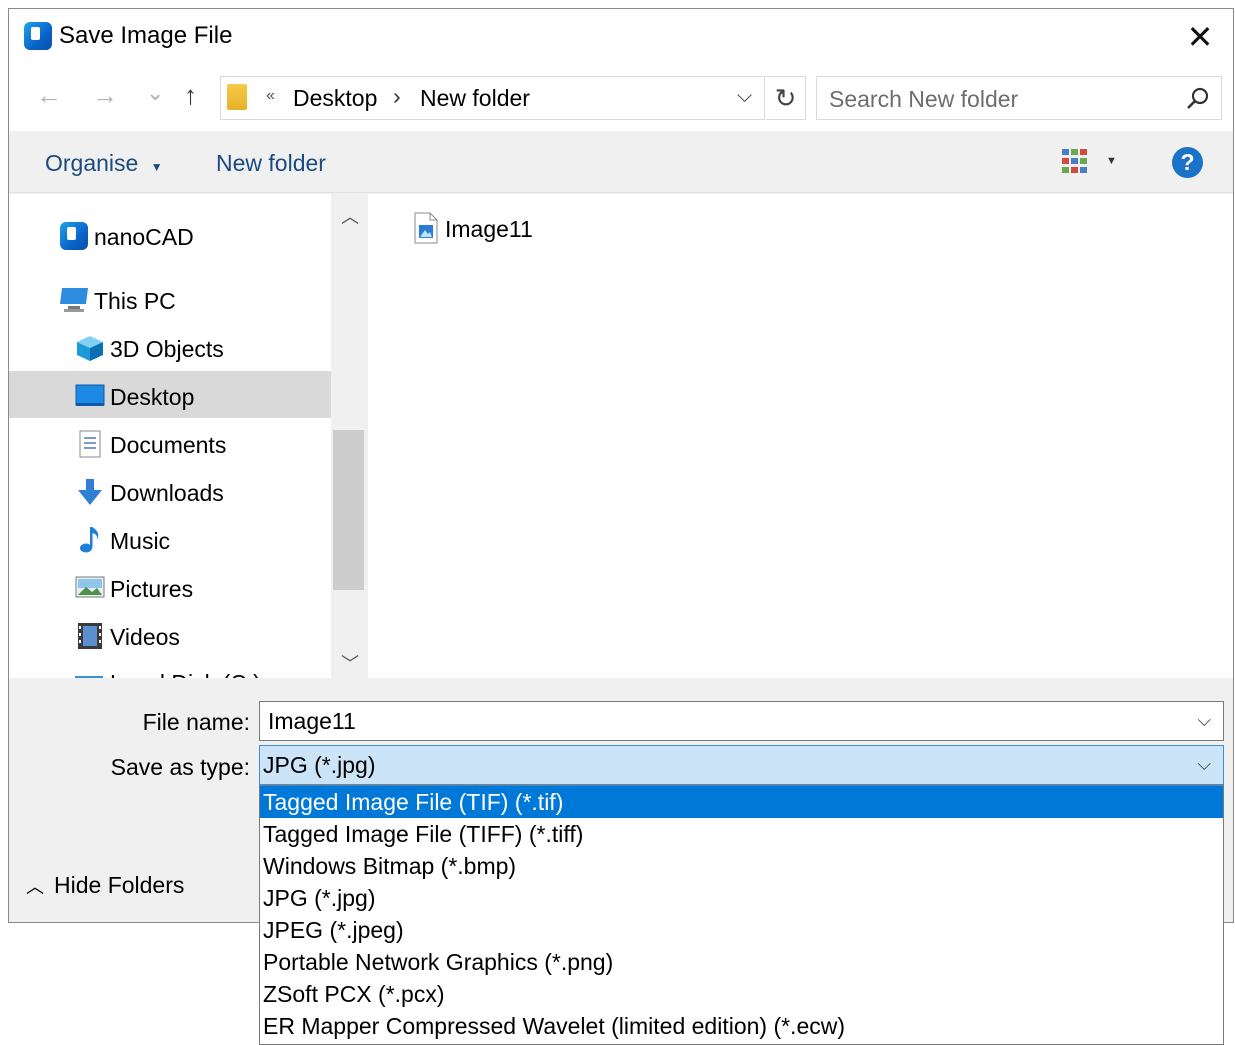 The height and width of the screenshot is (1045, 1235). What do you see at coordinates (156, 167) in the screenshot?
I see `organise-dropdown-icon: ▼` at bounding box center [156, 167].